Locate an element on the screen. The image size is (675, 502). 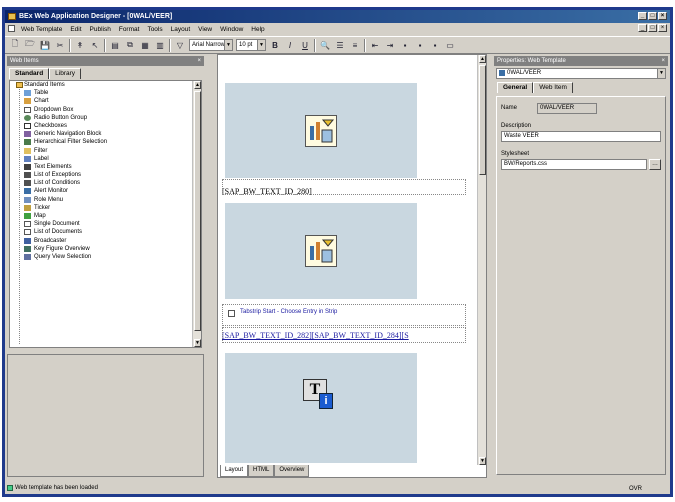
list-item: Checkboxes is located at coordinates (105, 126).